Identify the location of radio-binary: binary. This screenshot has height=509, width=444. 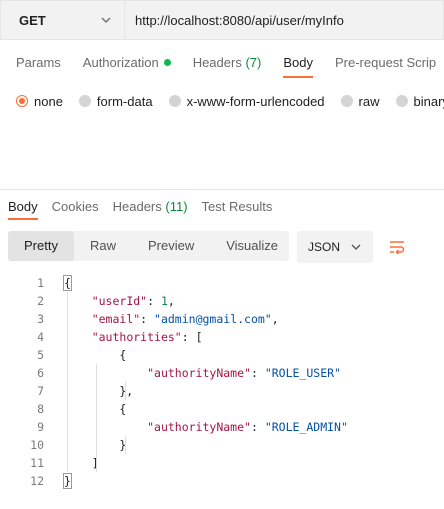
(419, 101).